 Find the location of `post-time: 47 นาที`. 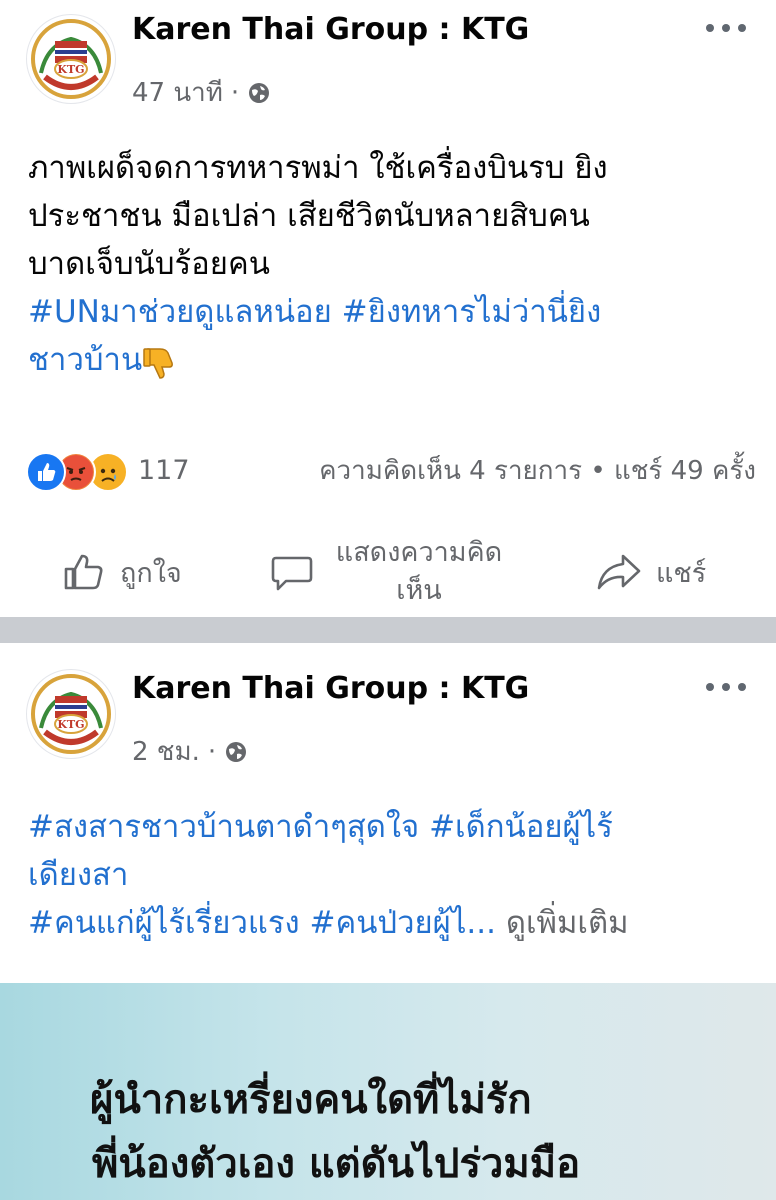

post-time: 47 นาที is located at coordinates (177, 92).